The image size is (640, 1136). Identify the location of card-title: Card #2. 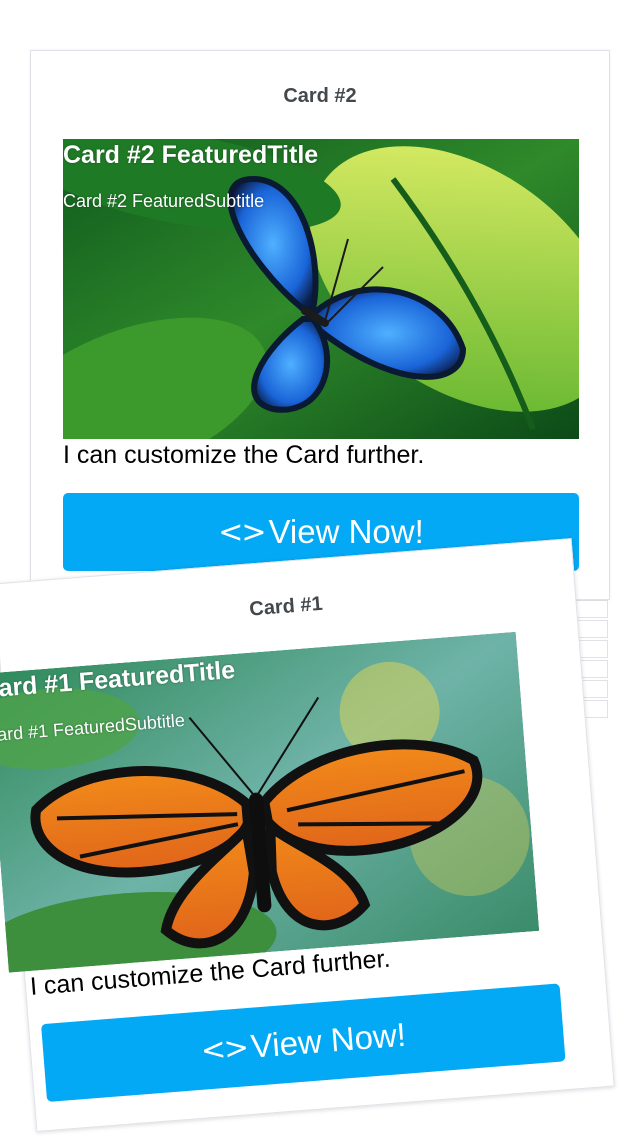
(320, 96).